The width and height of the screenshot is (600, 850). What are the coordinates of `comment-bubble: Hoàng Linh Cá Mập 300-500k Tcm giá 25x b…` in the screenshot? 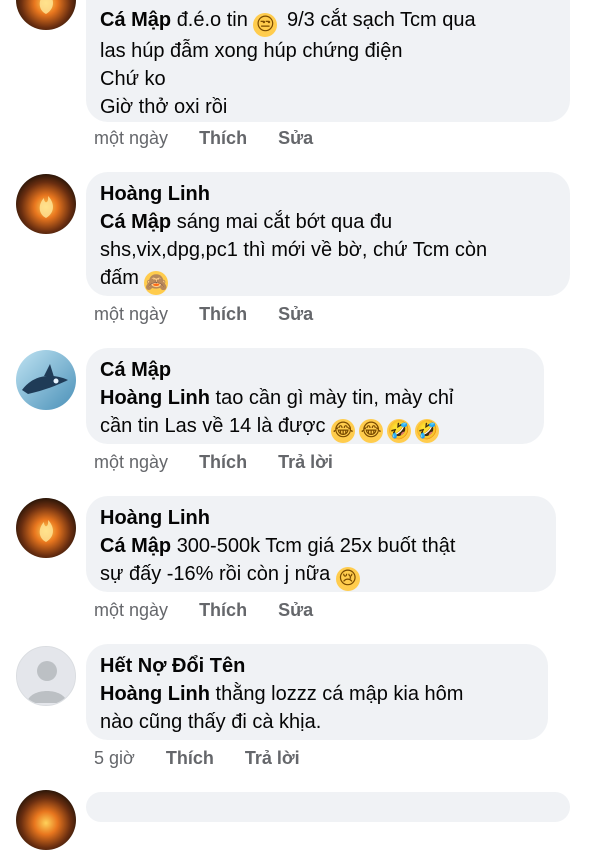 It's located at (321, 544).